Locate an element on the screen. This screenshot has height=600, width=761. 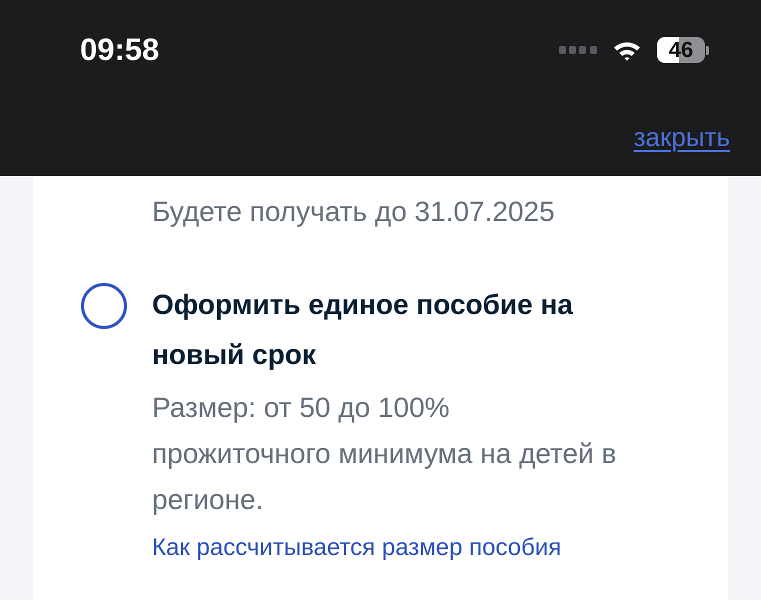
calculation-link: Как рассчитывается размер пособия is located at coordinates (357, 547).